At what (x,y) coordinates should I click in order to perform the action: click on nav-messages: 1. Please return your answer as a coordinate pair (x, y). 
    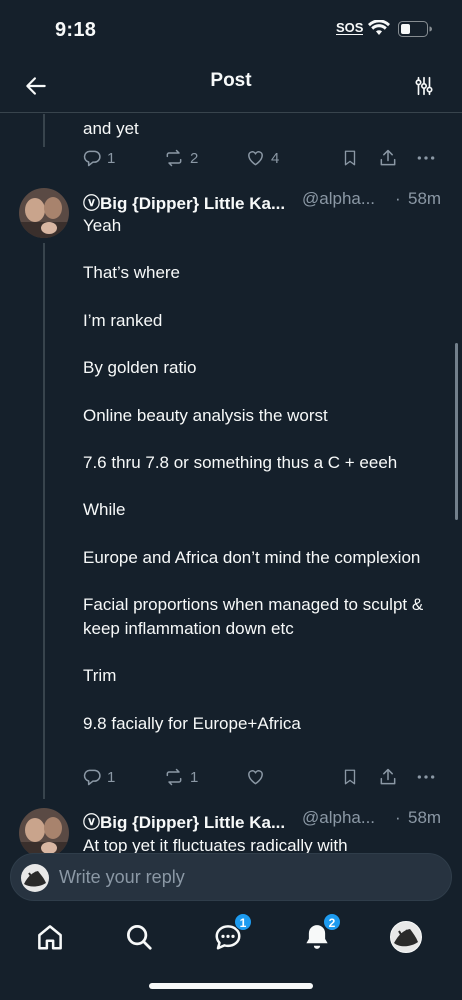
    Looking at the image, I should click on (231, 934).